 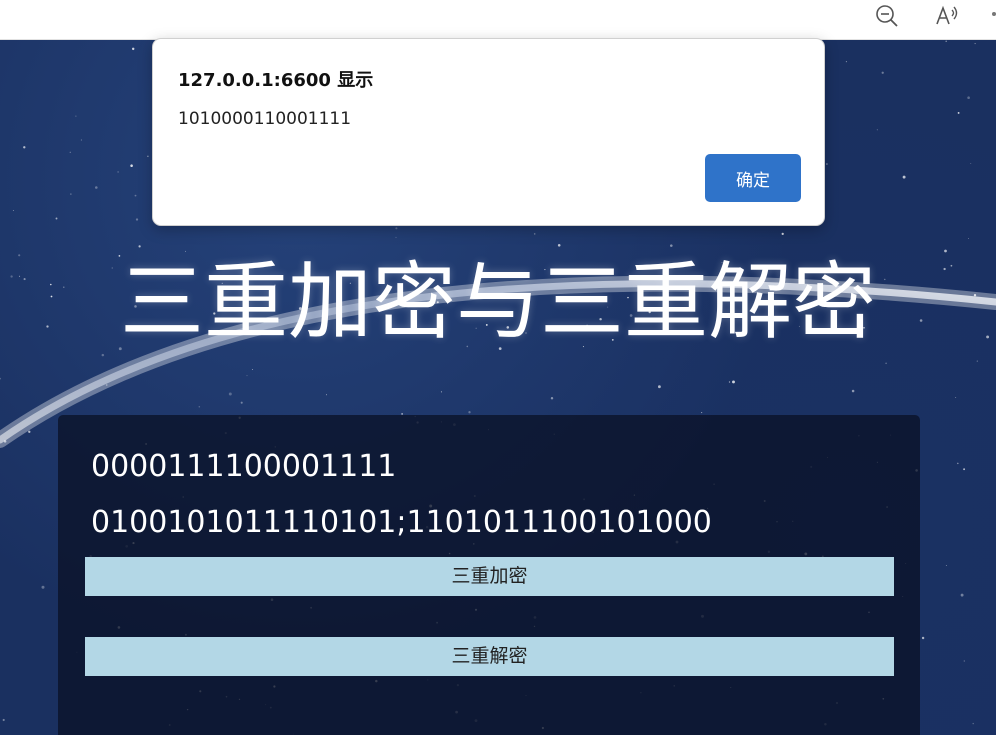 What do you see at coordinates (244, 466) in the screenshot?
I see `key-text: 0000111100001111` at bounding box center [244, 466].